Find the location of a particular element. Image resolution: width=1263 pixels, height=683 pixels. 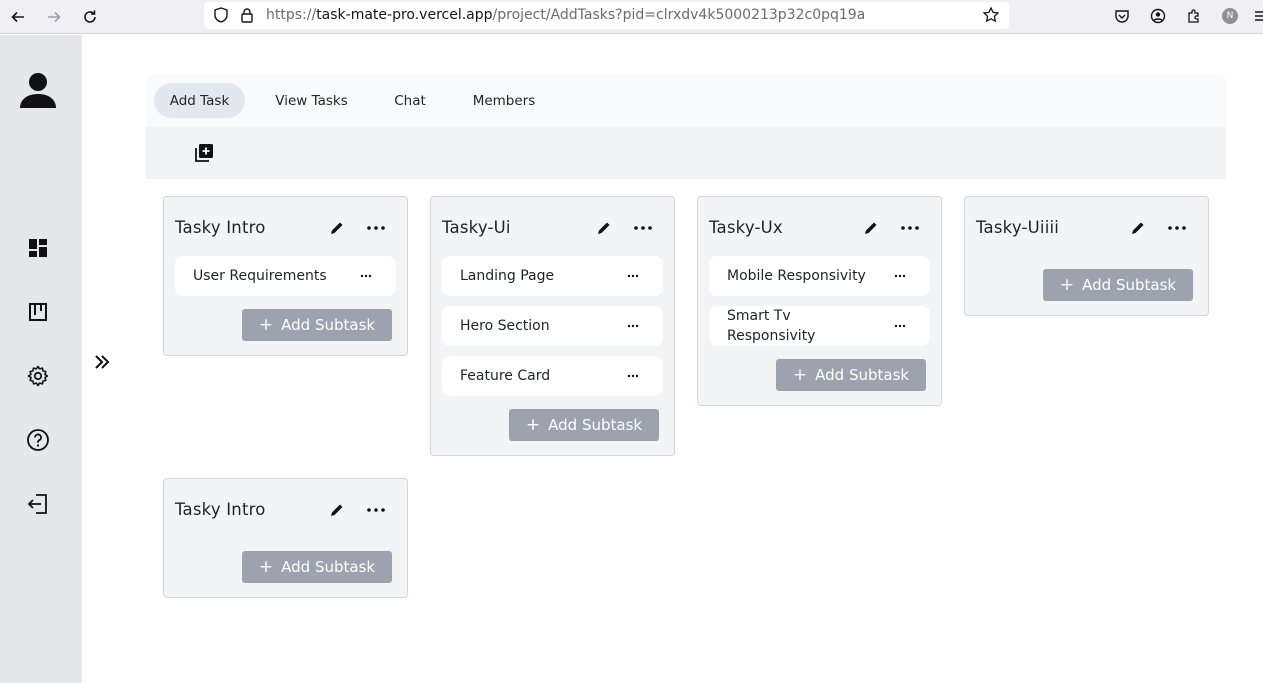

sidebar-item-board is located at coordinates (38, 312).